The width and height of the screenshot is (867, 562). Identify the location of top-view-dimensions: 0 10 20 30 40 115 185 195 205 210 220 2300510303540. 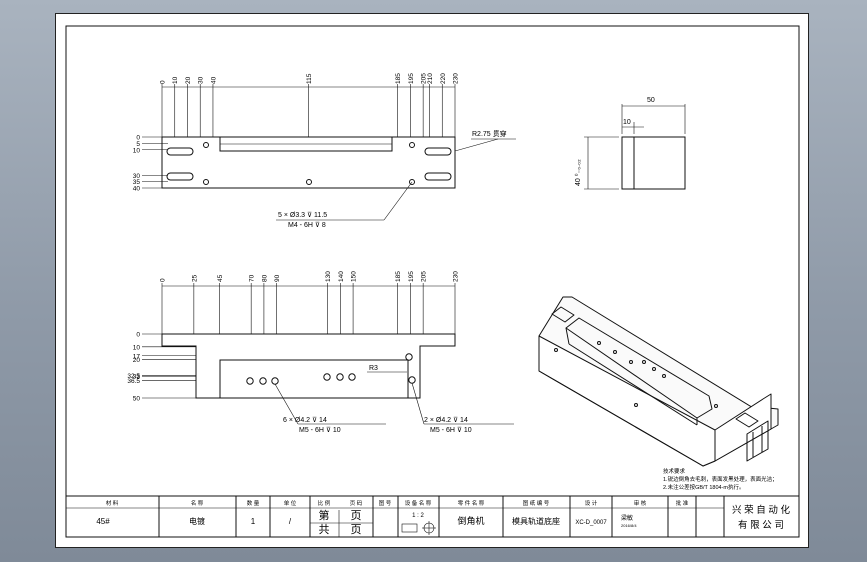
(296, 133).